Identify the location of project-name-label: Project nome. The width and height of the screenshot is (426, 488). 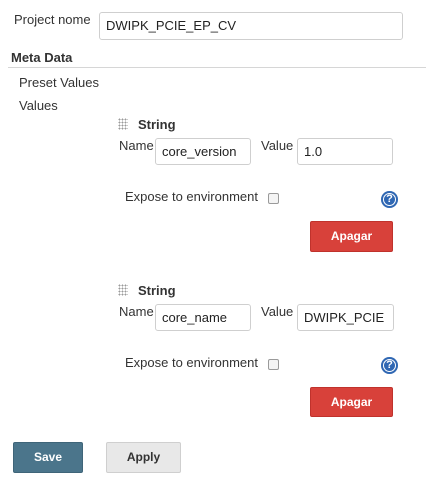
(52, 19).